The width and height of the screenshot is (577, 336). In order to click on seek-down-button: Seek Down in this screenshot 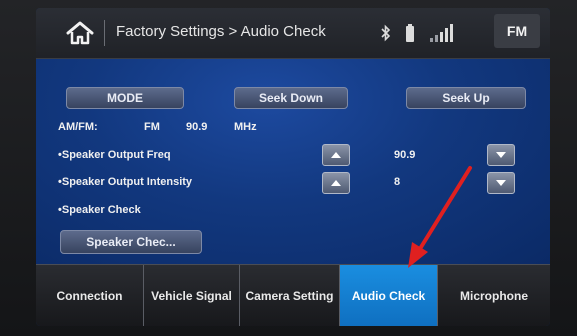, I will do `click(291, 98)`.